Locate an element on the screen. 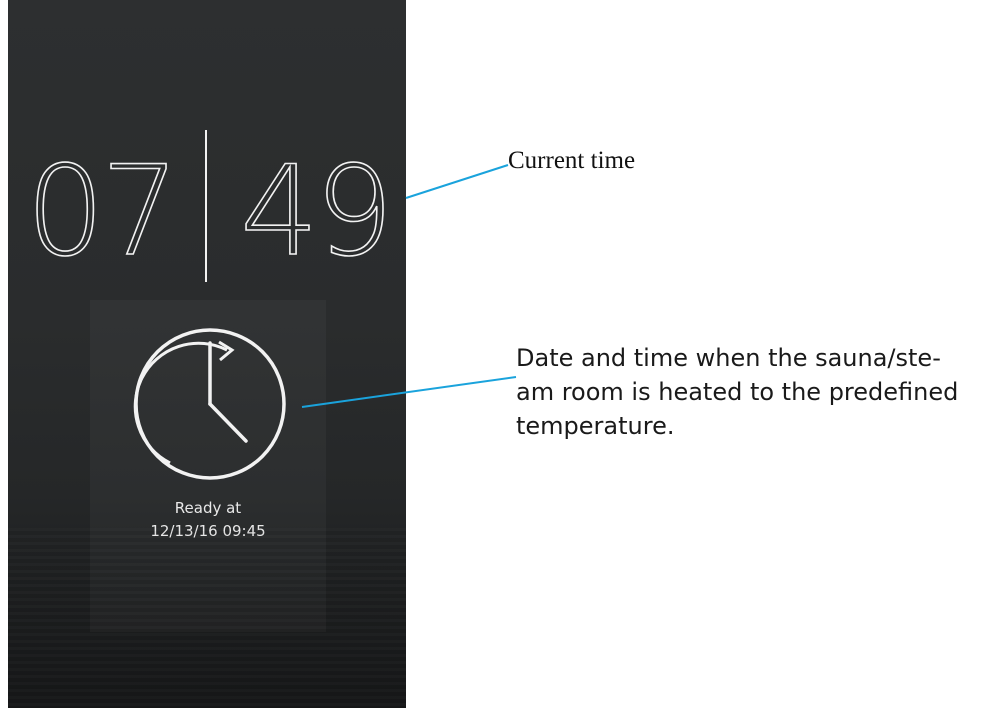  ready-at-panel: Ready at 12/13/16 09:45 is located at coordinates (208, 466).